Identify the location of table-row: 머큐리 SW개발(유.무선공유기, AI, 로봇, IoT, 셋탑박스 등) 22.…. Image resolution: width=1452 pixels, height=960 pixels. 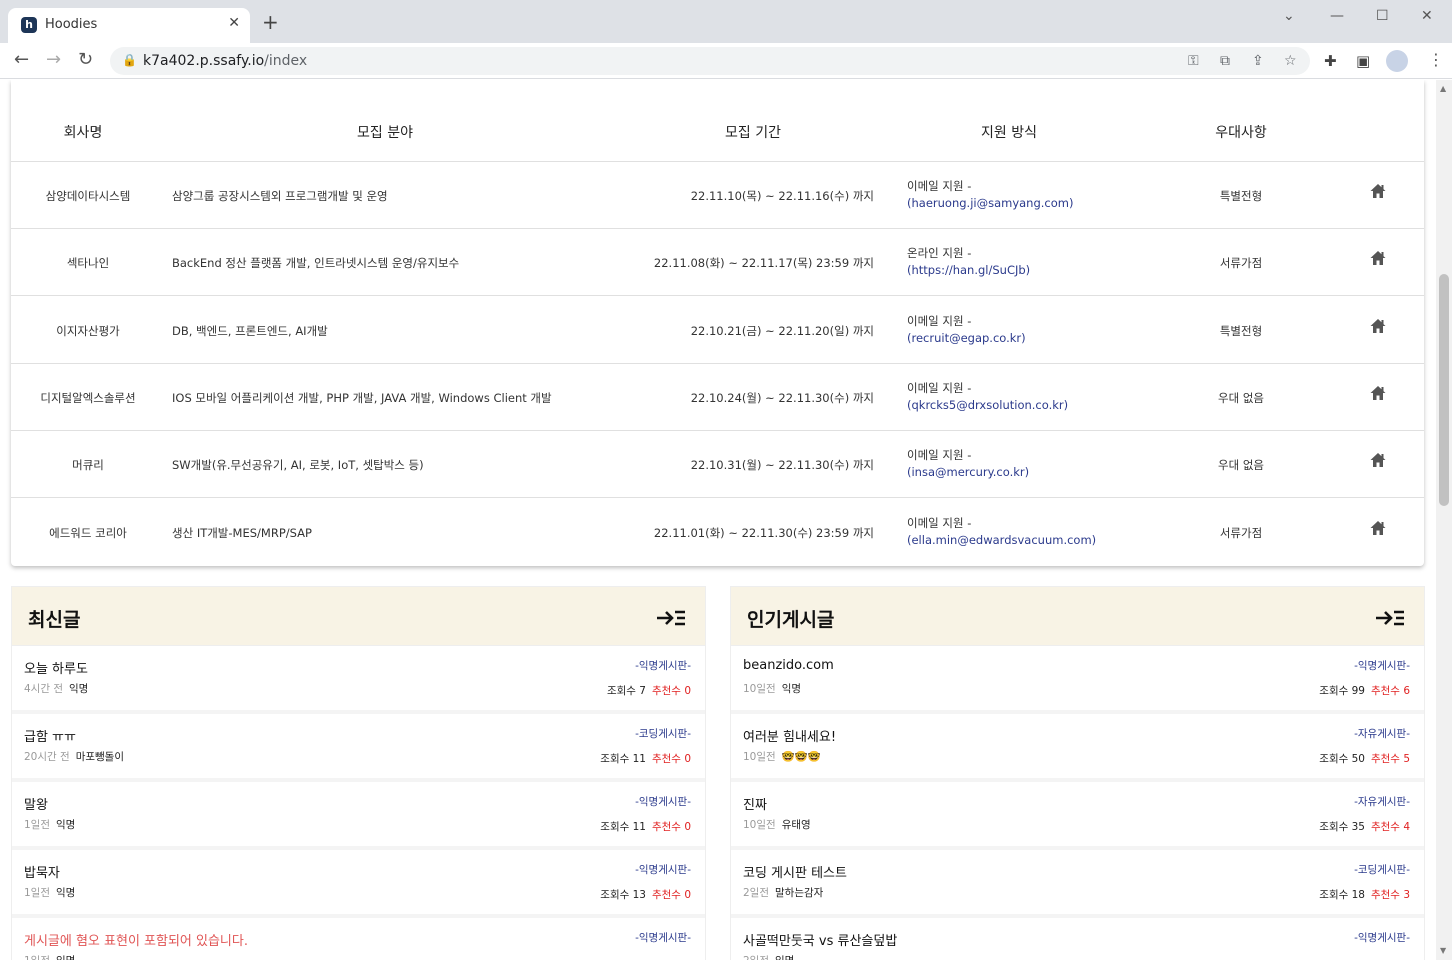
(717, 465).